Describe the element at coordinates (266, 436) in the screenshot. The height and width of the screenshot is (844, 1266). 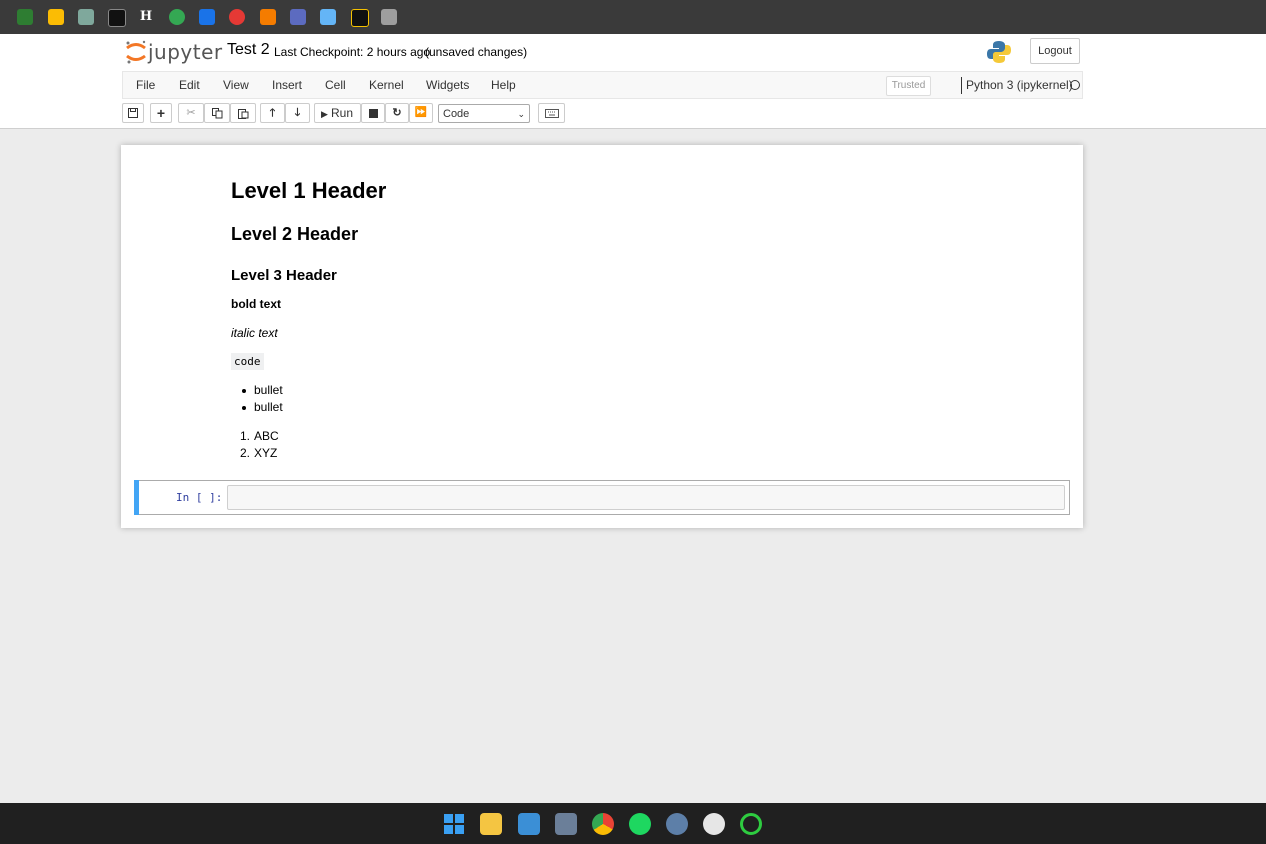
I see `list-item: ABC` at that location.